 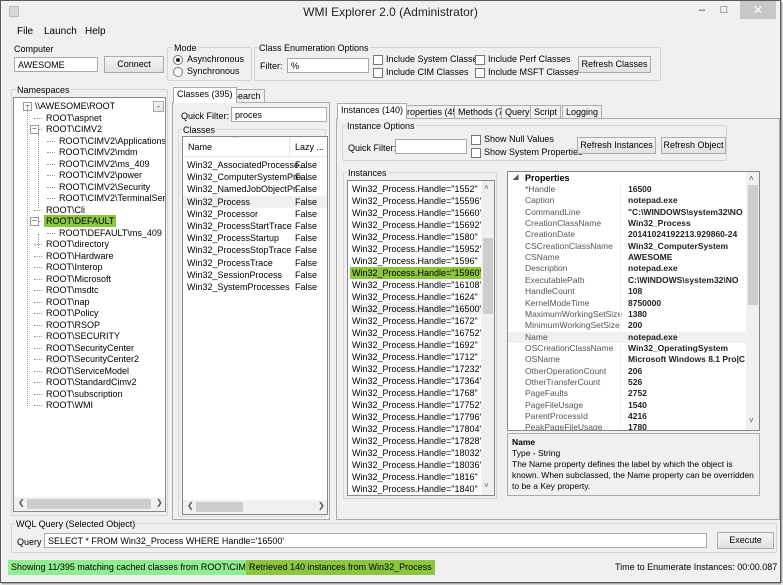 I want to click on namespace-item: ROOT\CIMV2\ms_409, so click(x=104, y=164).